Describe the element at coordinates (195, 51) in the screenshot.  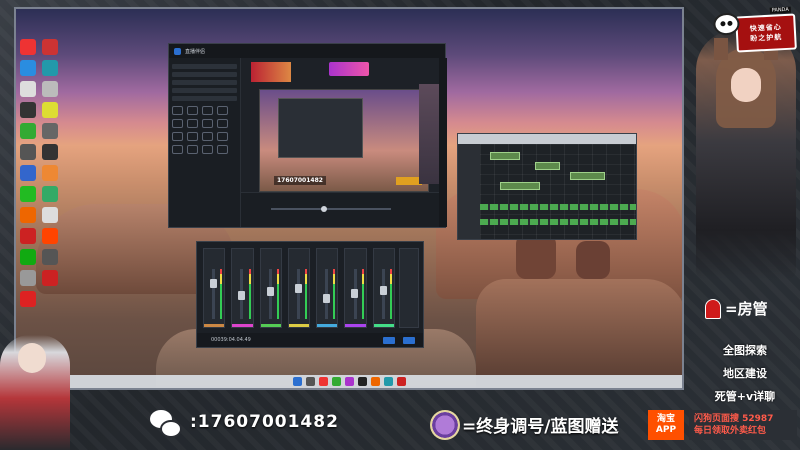
I see `window-title: 直播伴侣` at that location.